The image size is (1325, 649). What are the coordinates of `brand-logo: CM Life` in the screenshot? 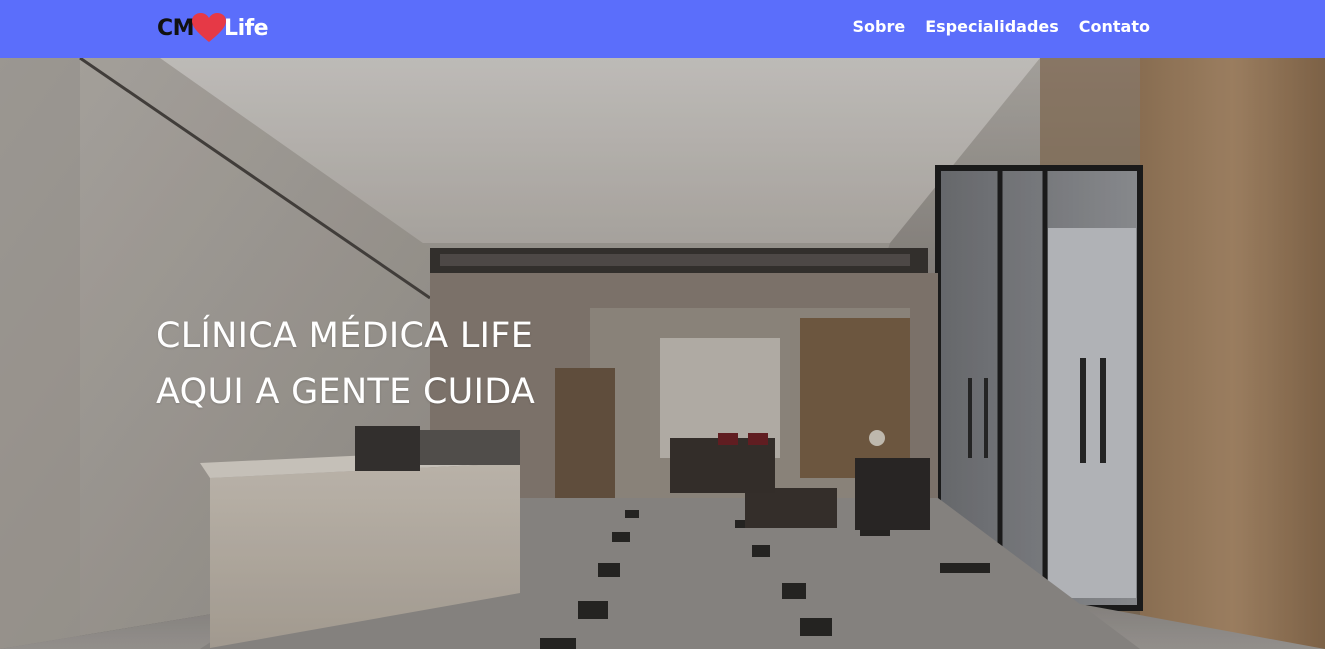 It's located at (213, 28).